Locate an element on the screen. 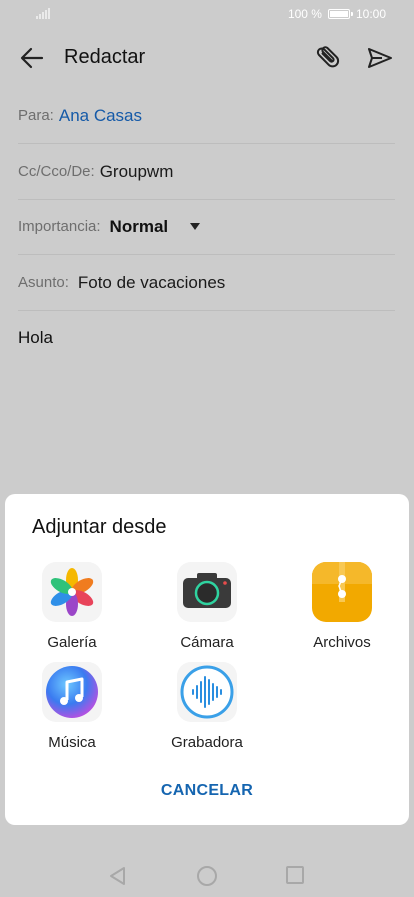 The height and width of the screenshot is (897, 414). gallery-icon is located at coordinates (72, 592).